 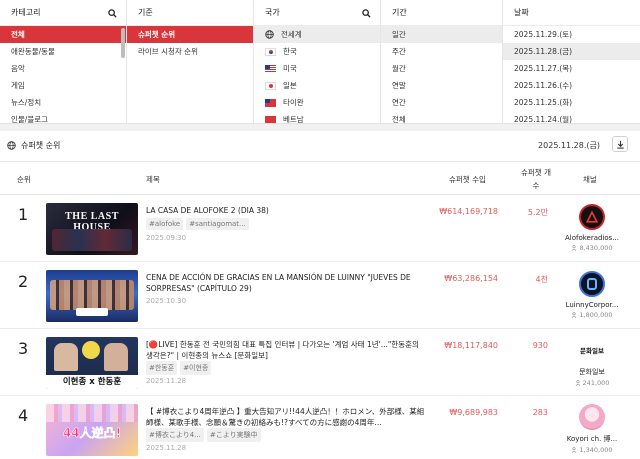 I want to click on video-date: 2025.11.28, so click(x=166, y=381).